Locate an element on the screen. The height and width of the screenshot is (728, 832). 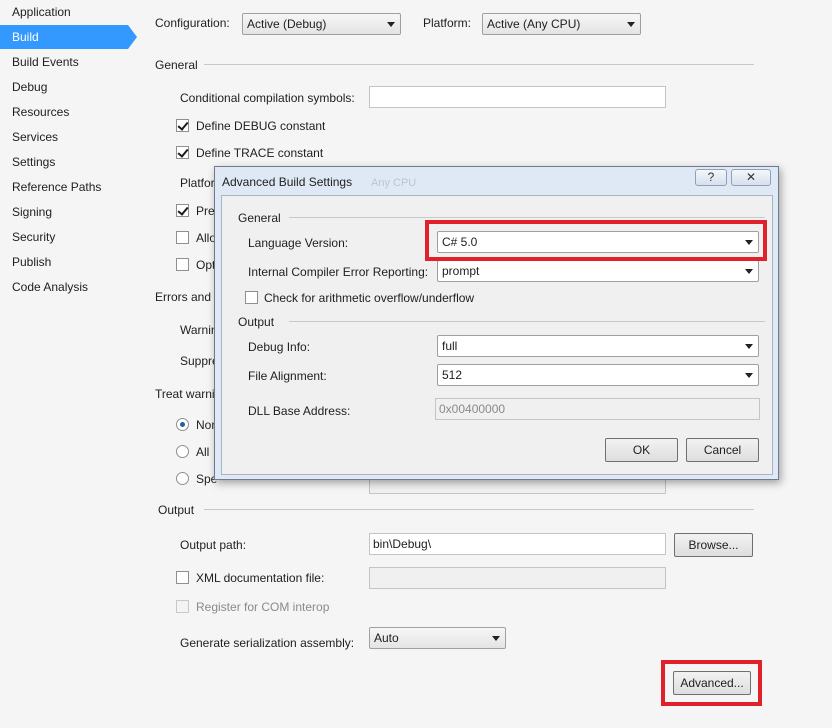
debug-info-select: full is located at coordinates (598, 346).